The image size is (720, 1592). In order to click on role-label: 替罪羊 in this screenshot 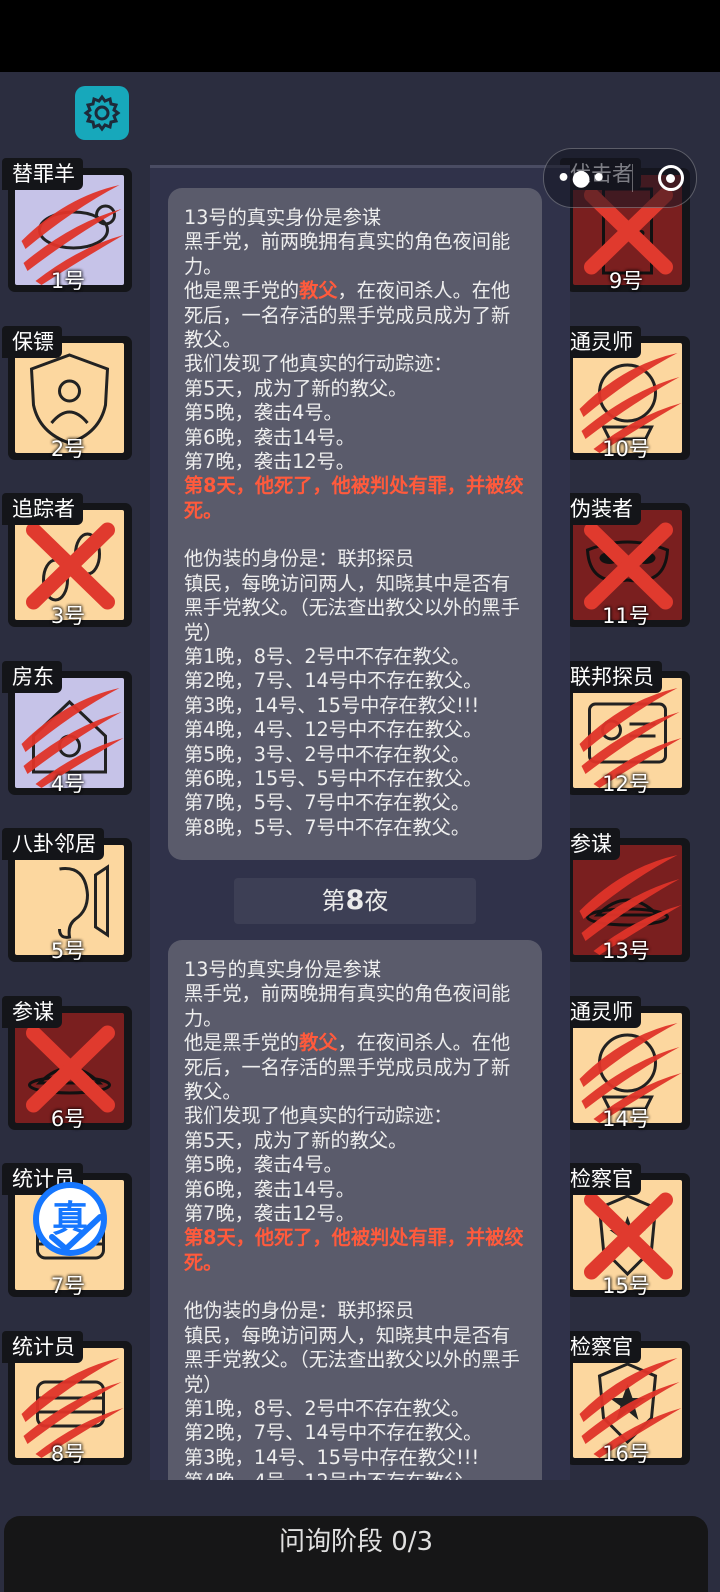, I will do `click(42, 174)`.